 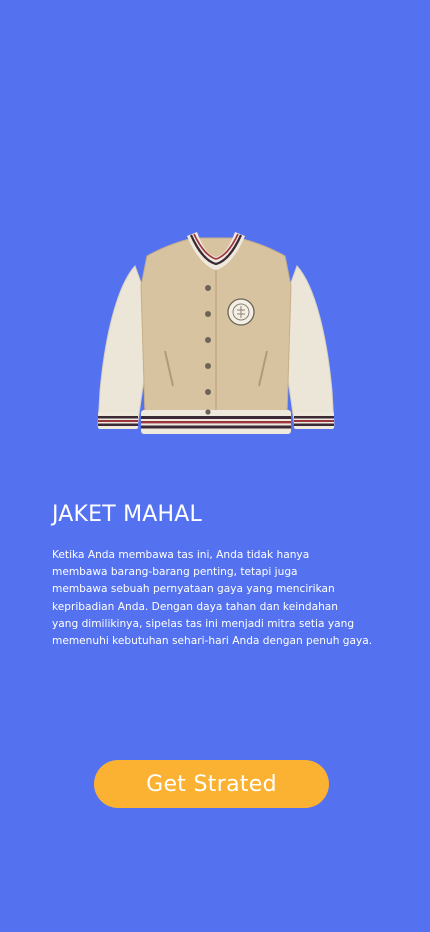 I want to click on varsity-jacket-image, so click(x=216, y=334).